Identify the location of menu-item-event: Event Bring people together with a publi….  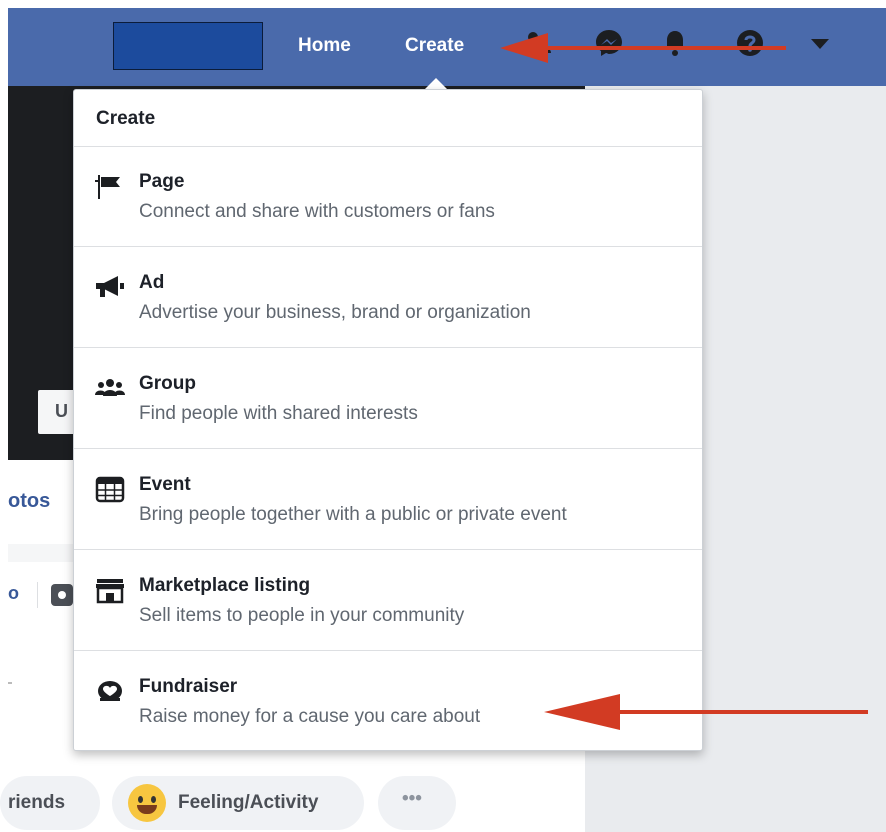
(388, 499).